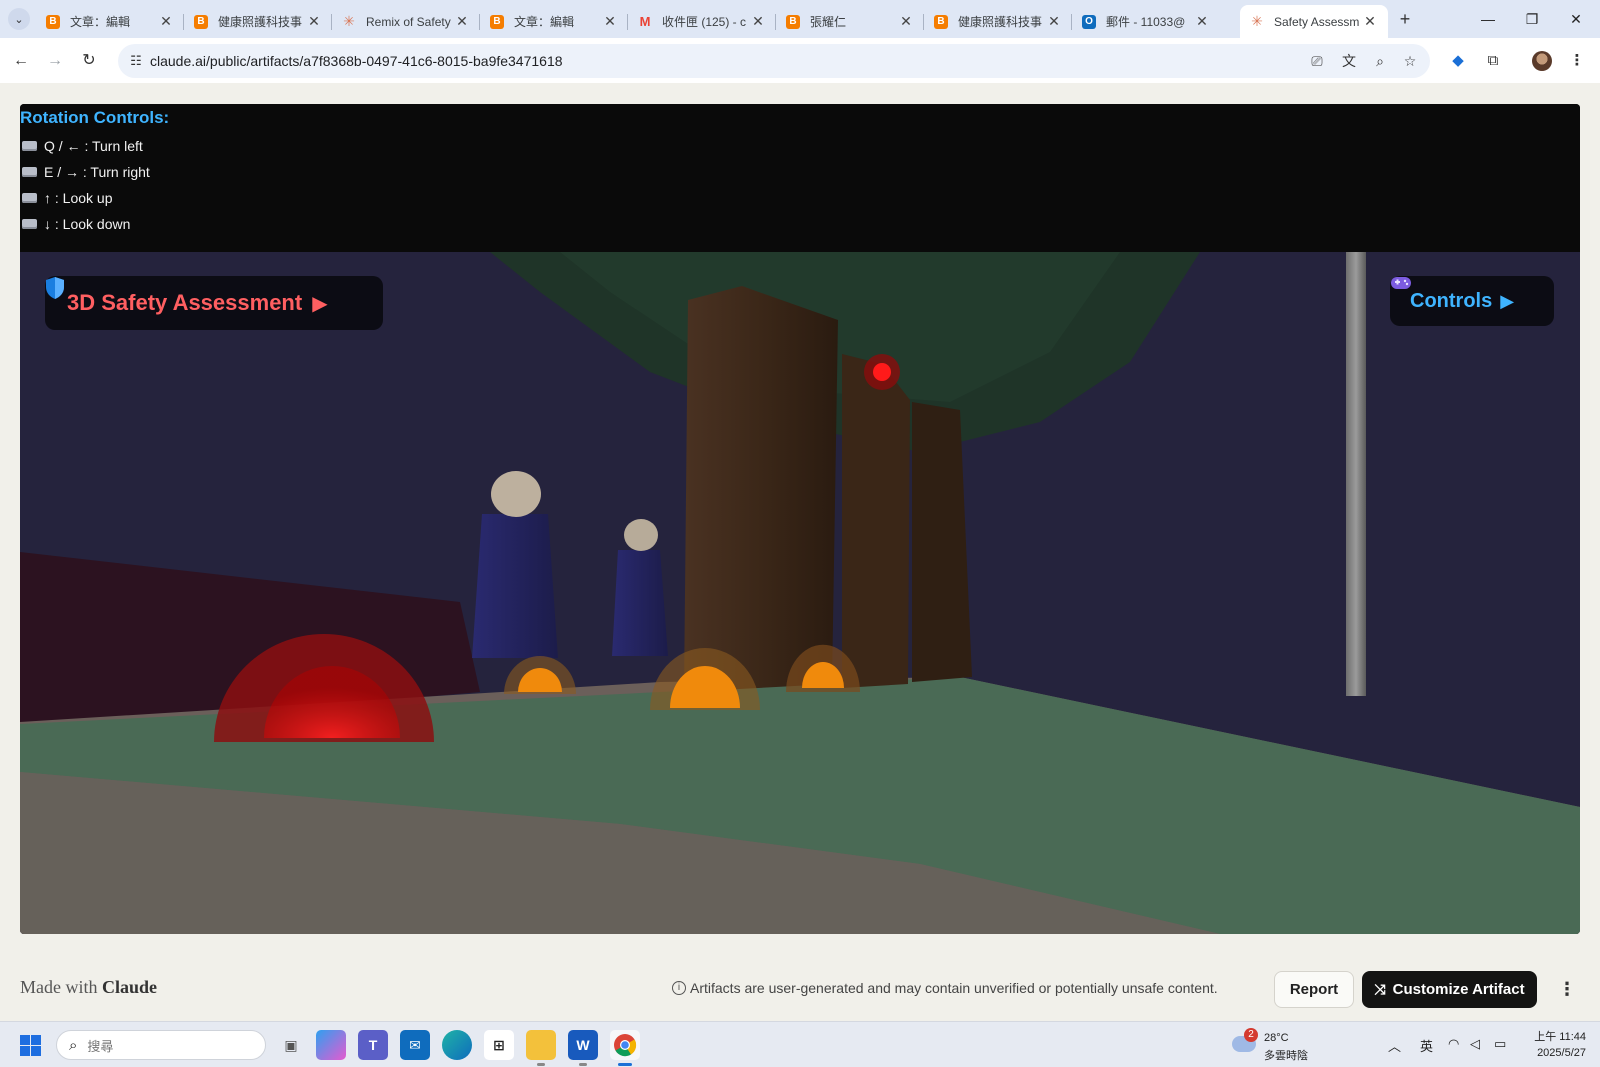 The height and width of the screenshot is (1067, 1600). What do you see at coordinates (679, 988) in the screenshot?
I see `info-icon: i` at bounding box center [679, 988].